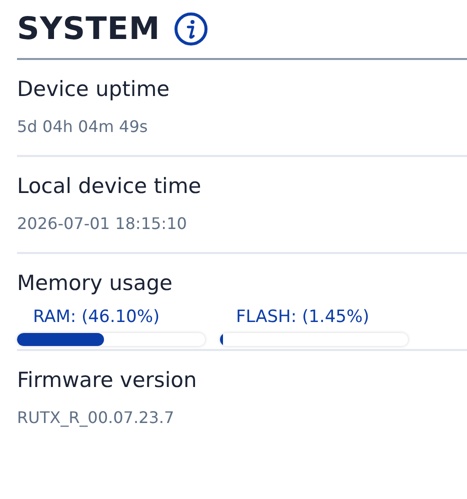  What do you see at coordinates (102, 223) in the screenshot?
I see `field-value: 2026-07-01 18:15:10` at bounding box center [102, 223].